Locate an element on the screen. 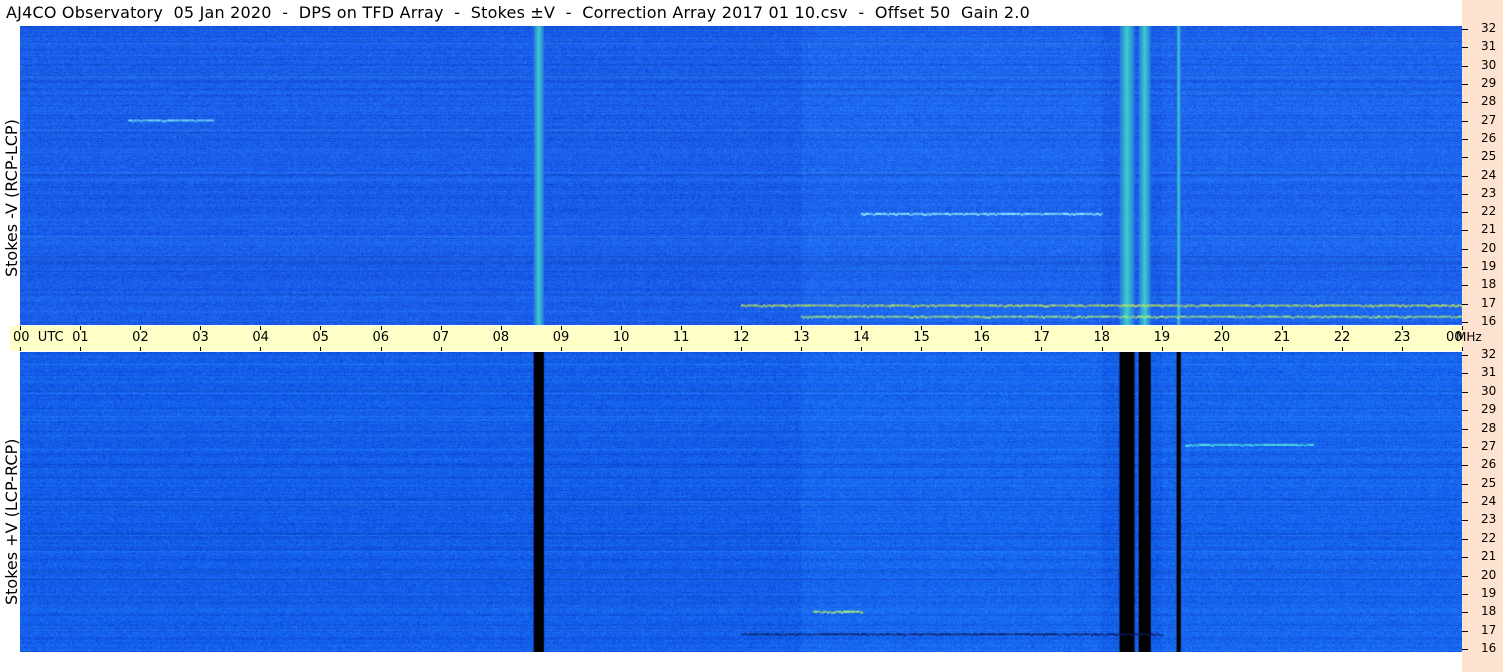 The image size is (1503, 672). time-tick-label: 08 is located at coordinates (501, 337).